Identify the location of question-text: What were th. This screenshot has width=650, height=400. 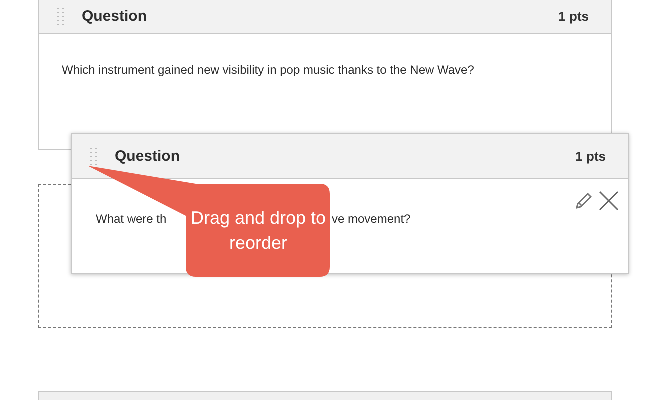
(131, 219).